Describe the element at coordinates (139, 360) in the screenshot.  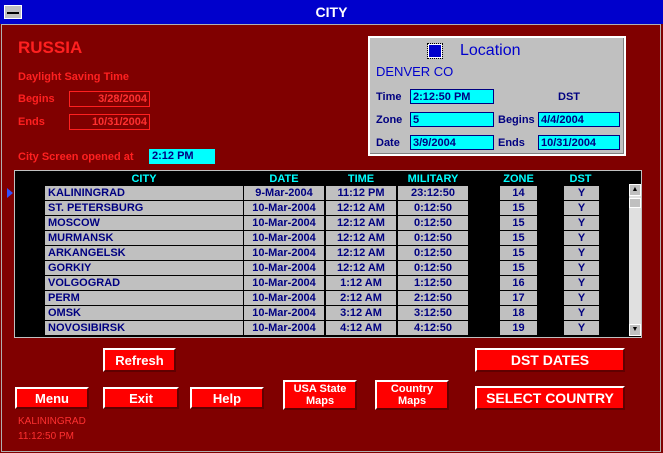
I see `refresh-button: Refresh` at that location.